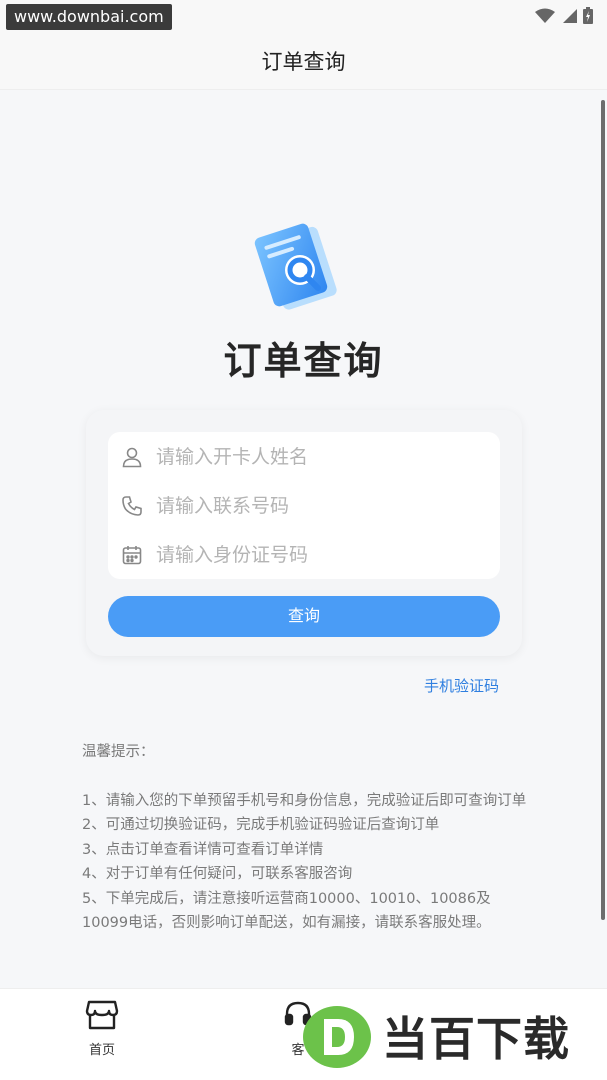 The height and width of the screenshot is (1080, 607). I want to click on id-field-row, so click(304, 554).